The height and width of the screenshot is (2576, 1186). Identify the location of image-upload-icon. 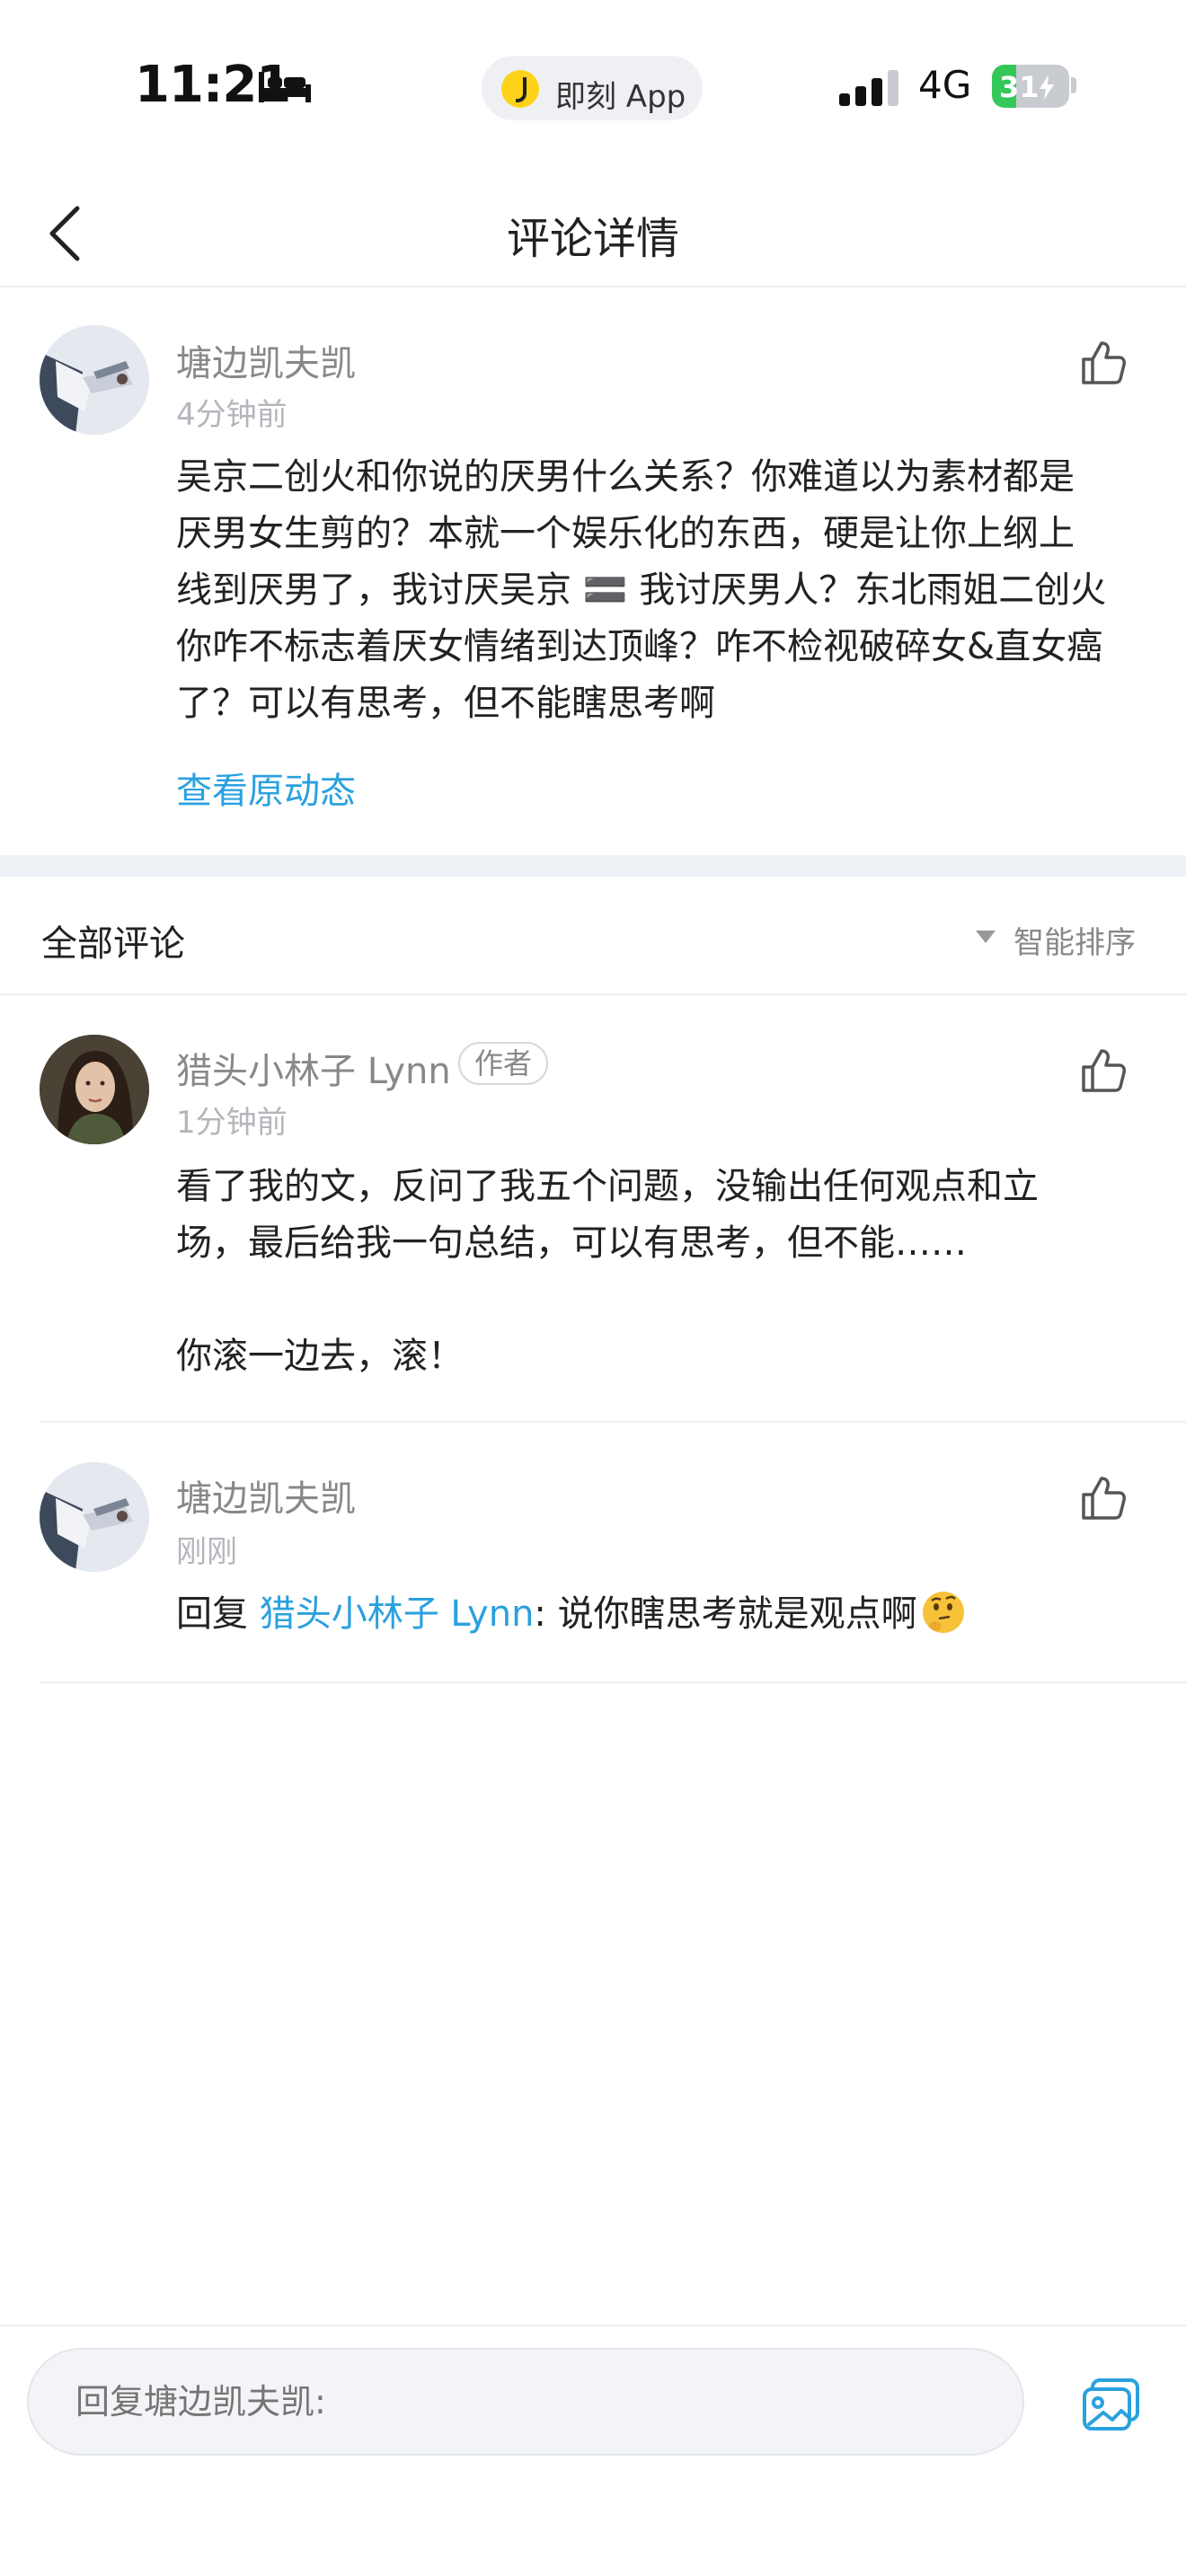
(1111, 2405).